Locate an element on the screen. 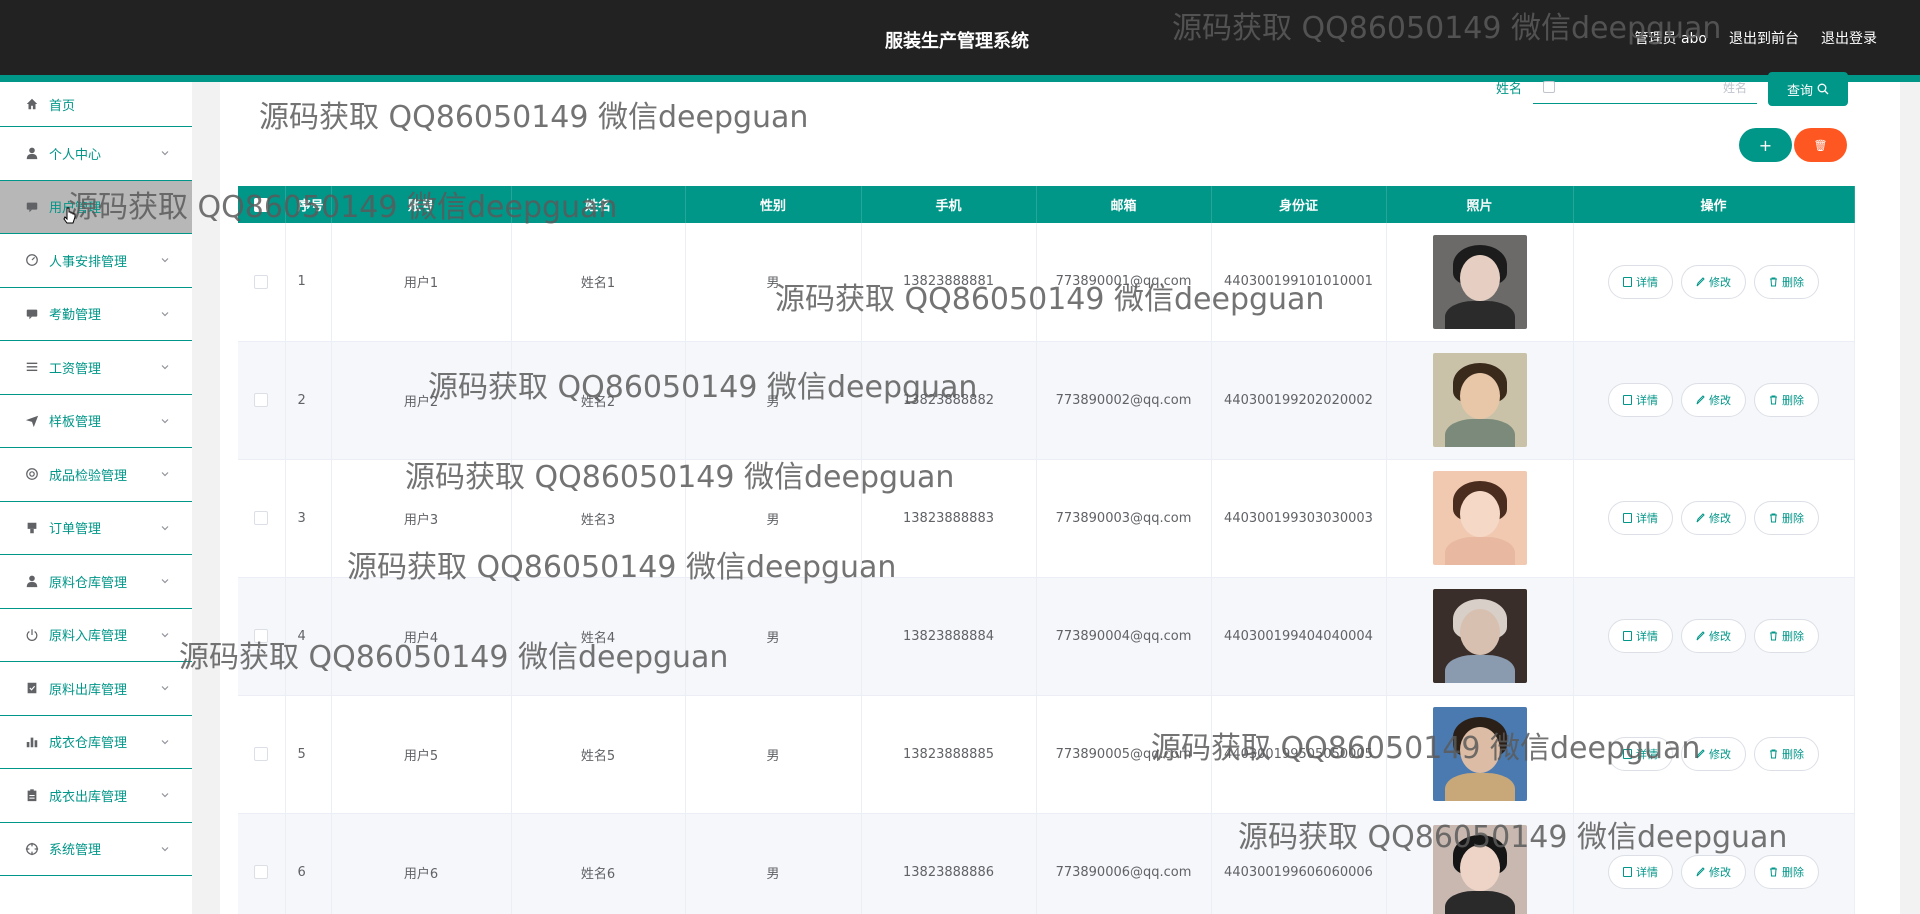 Image resolution: width=1920 pixels, height=914 pixels. sidebar-item-9: 原料仓库管理 is located at coordinates (96, 582).